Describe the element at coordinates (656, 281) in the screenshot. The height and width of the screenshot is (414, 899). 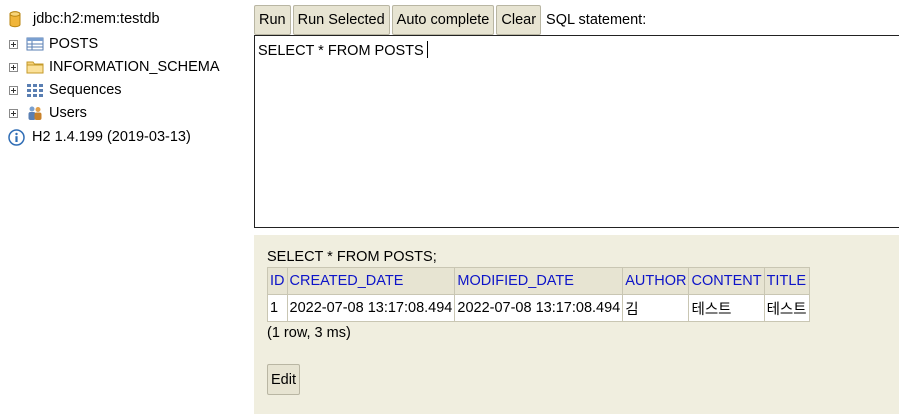
I see `column-header-author: AUTHOR` at that location.